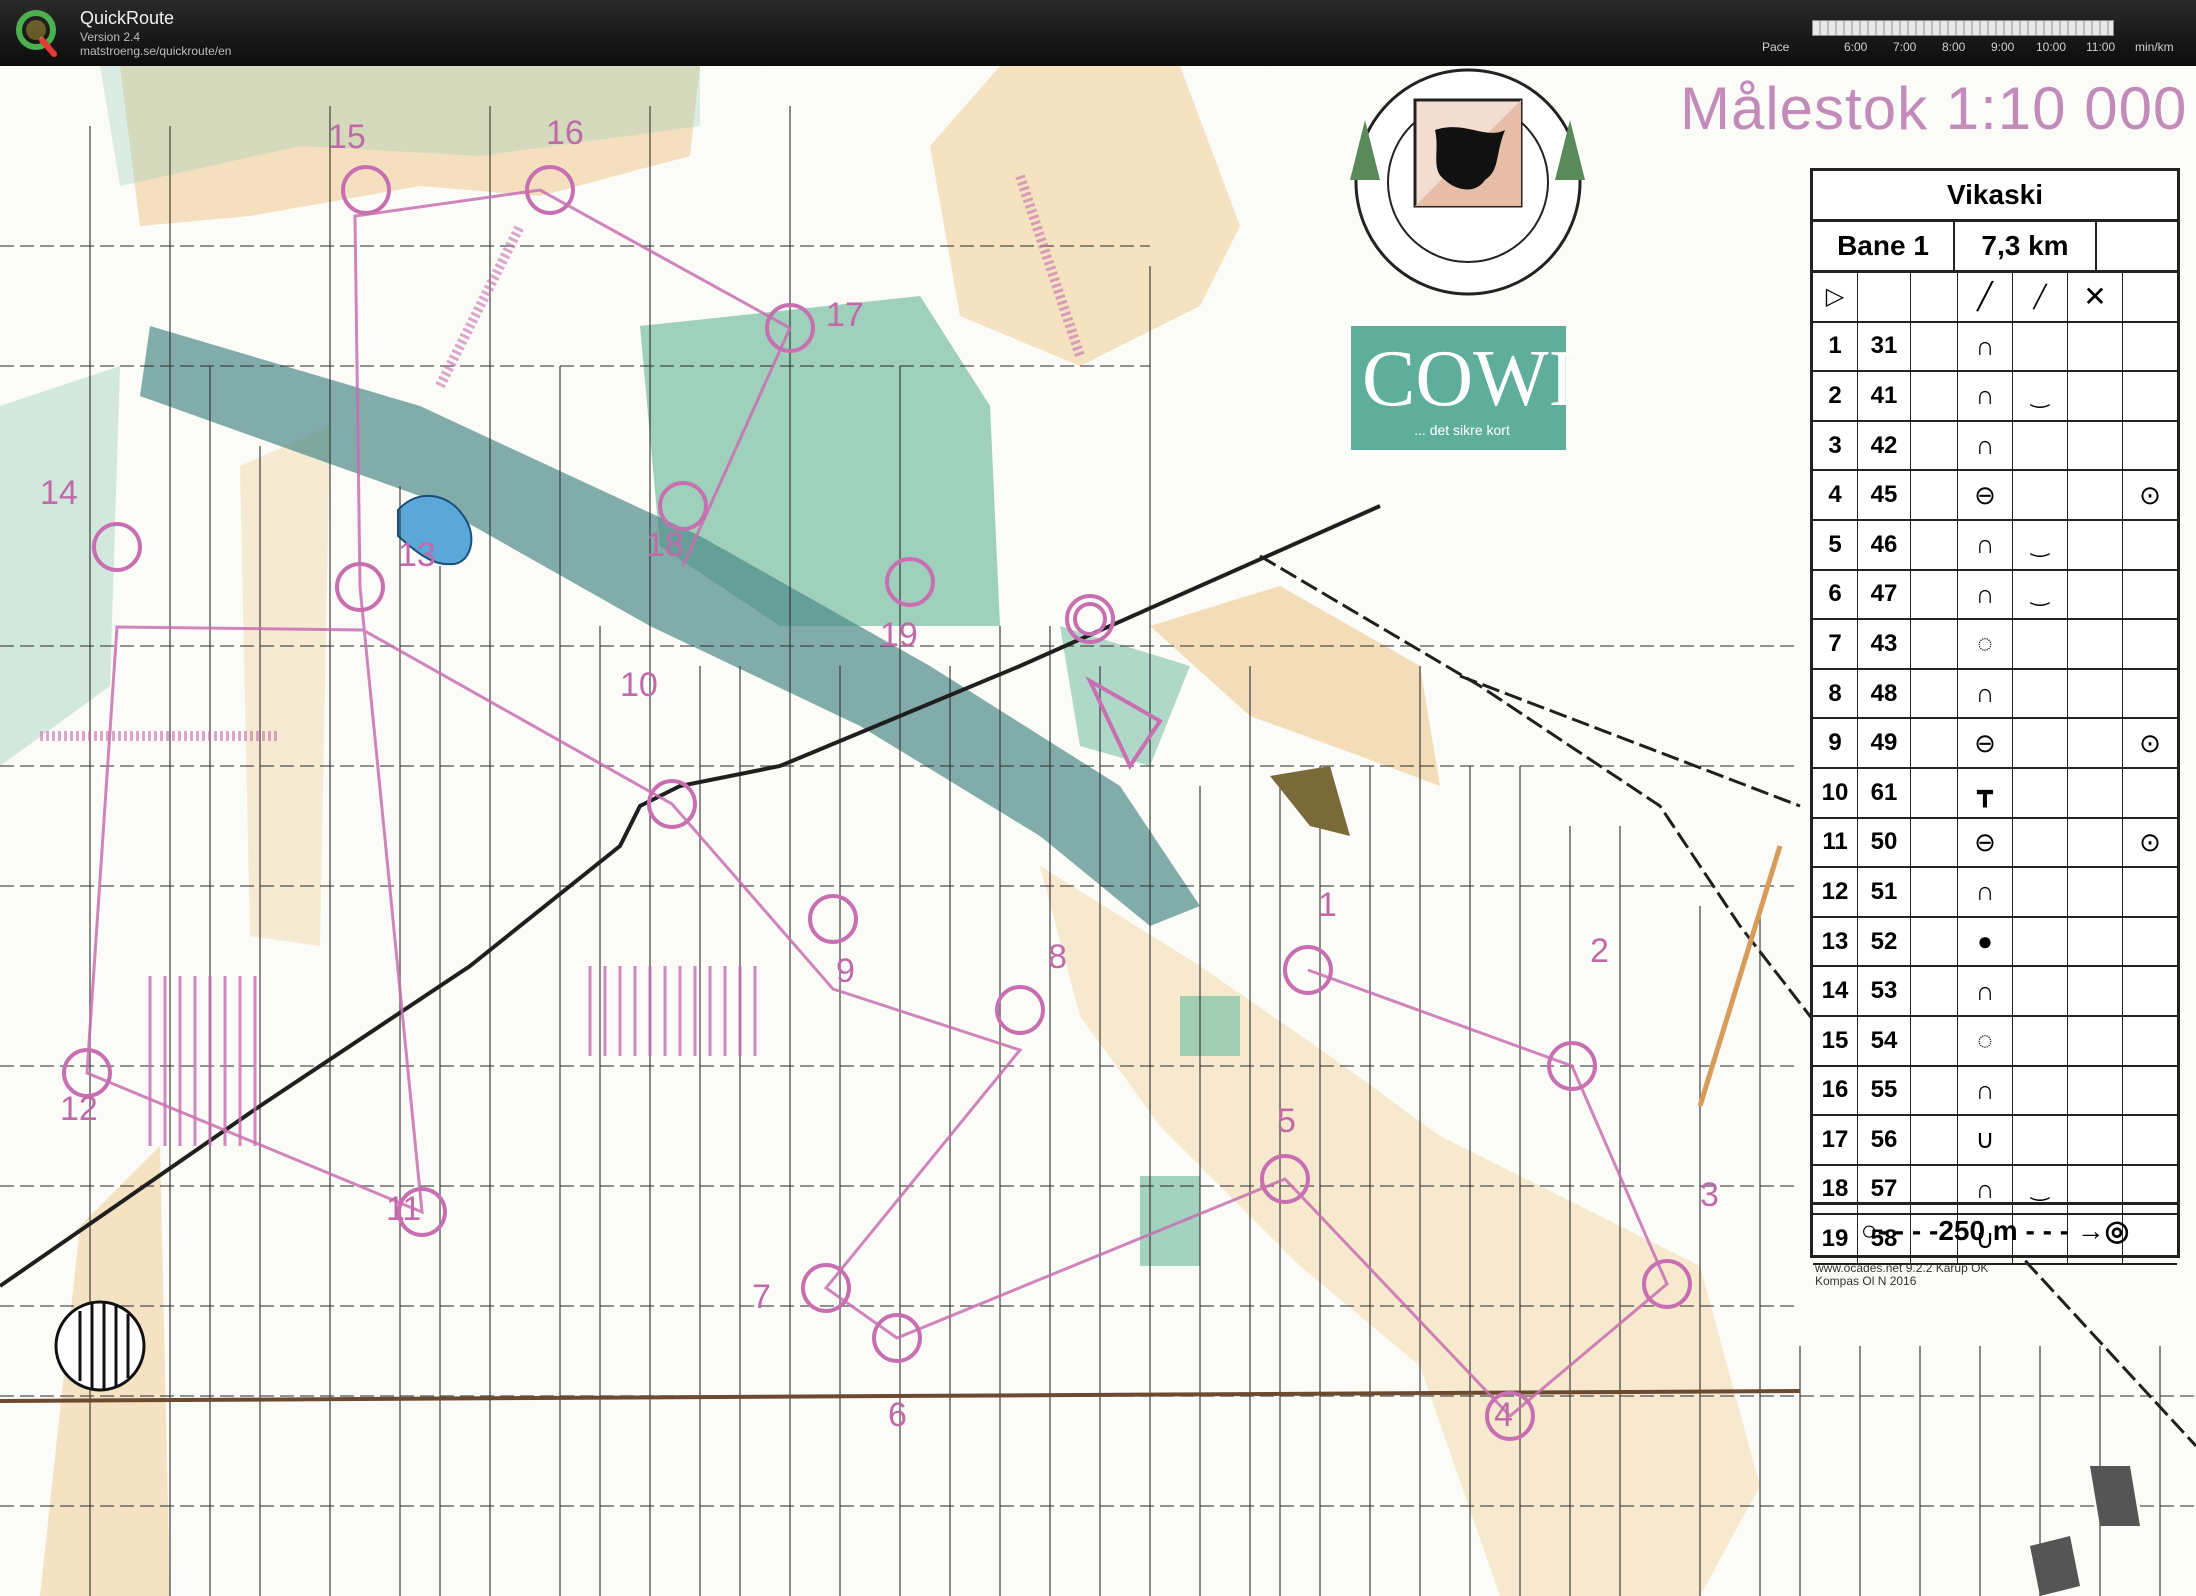 The width and height of the screenshot is (2196, 1596). I want to click on pace-tick: 7:00, so click(1905, 47).